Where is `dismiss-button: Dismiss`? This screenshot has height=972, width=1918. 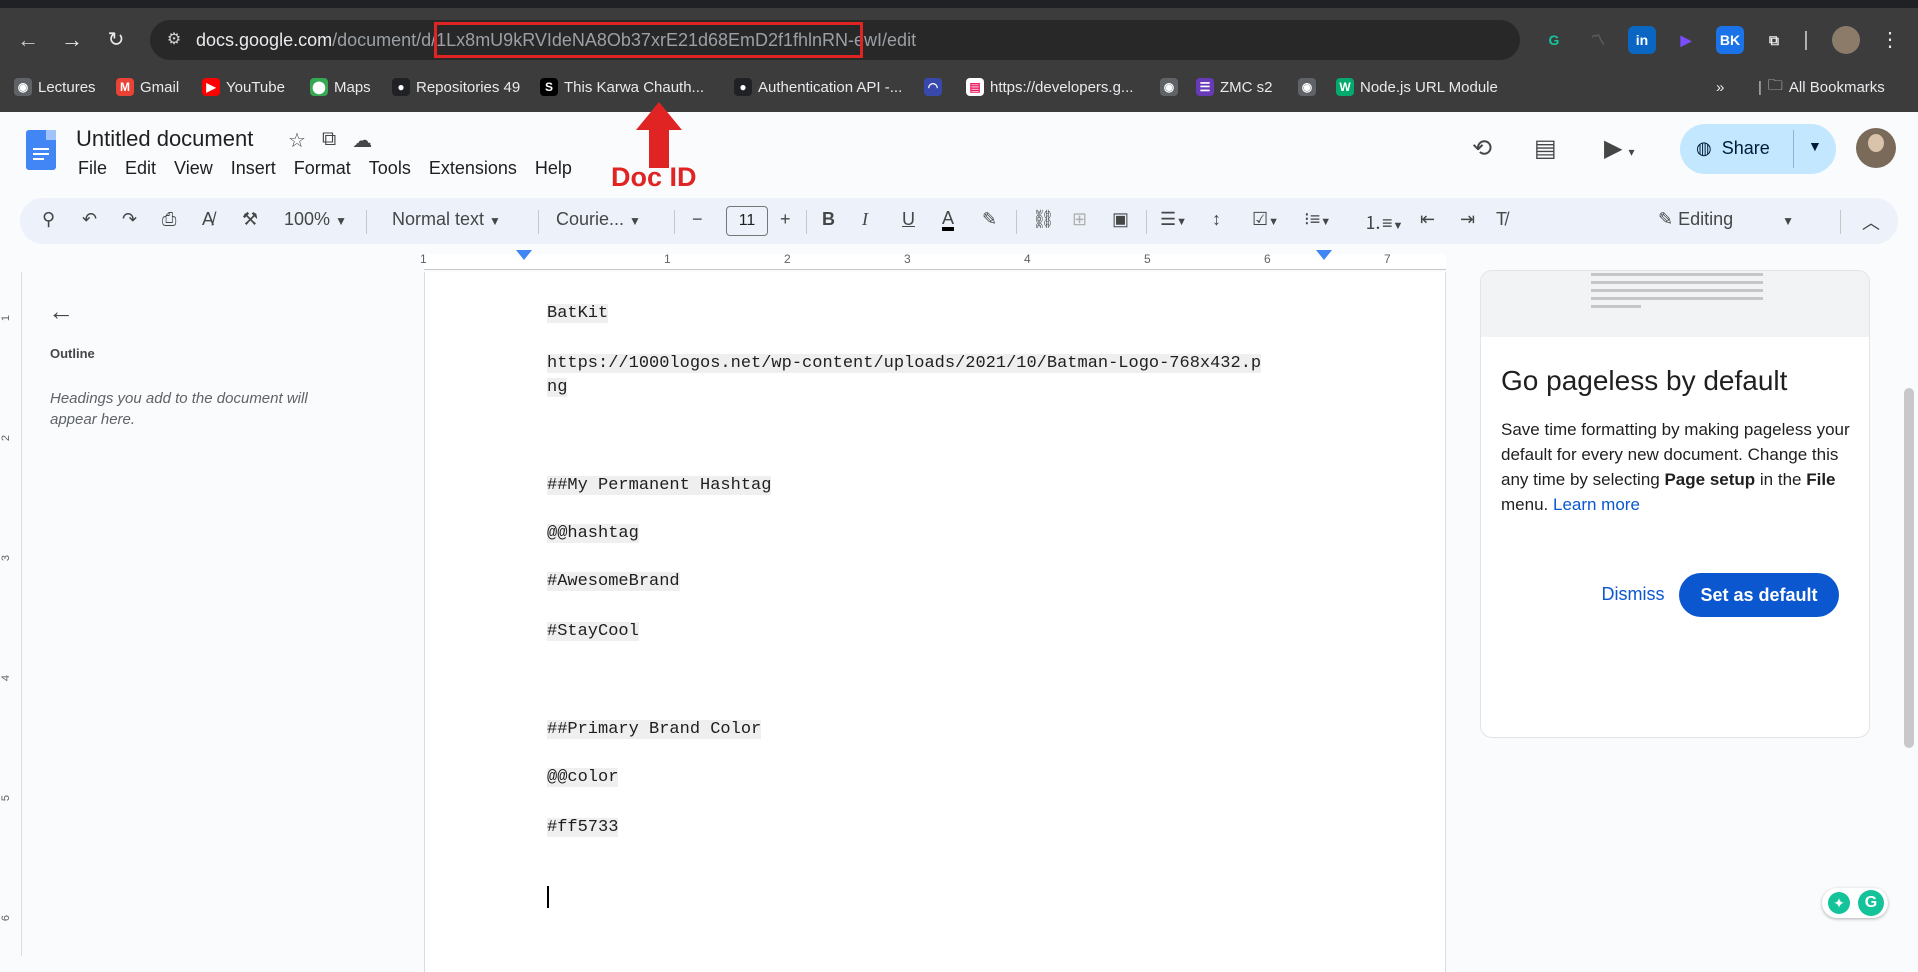 dismiss-button: Dismiss is located at coordinates (1633, 594).